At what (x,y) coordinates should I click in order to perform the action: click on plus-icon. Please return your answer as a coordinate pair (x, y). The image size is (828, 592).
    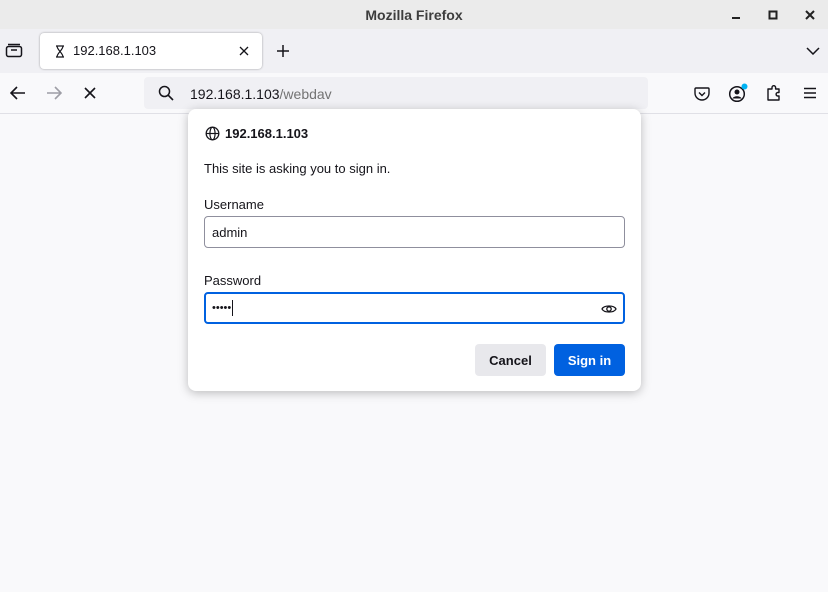
    Looking at the image, I should click on (283, 51).